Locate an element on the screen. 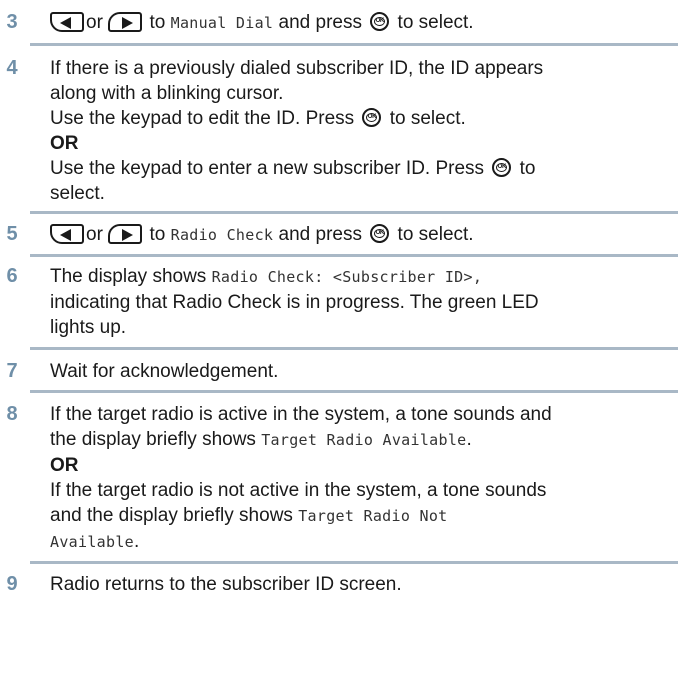 This screenshot has width=680, height=683. step-number: 8 is located at coordinates (12, 414).